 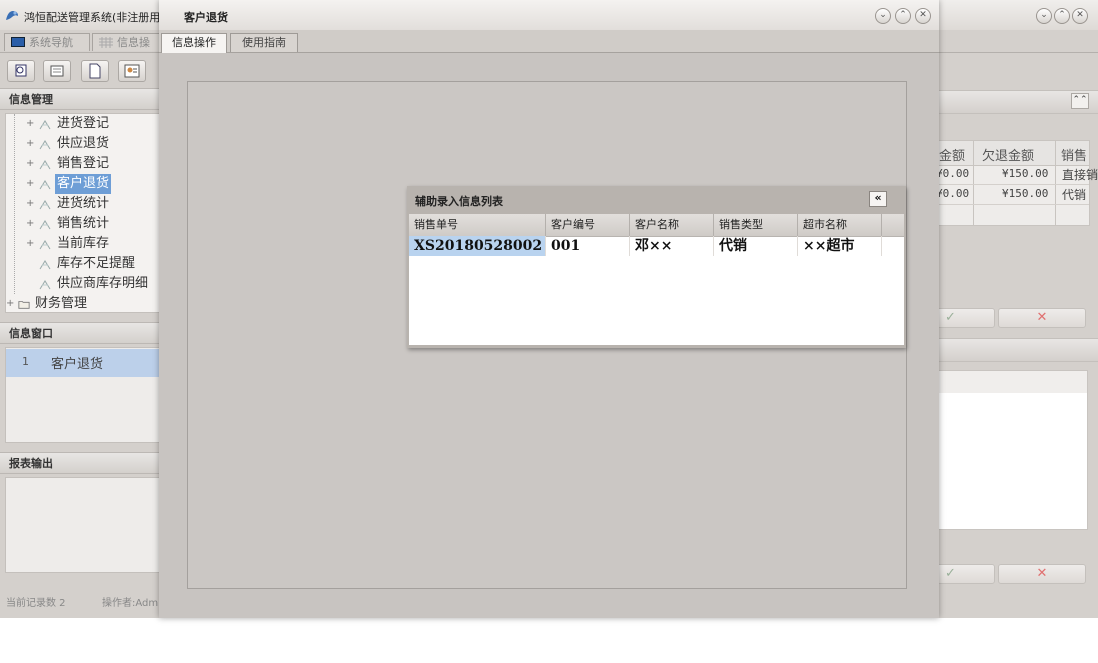 What do you see at coordinates (672, 246) in the screenshot?
I see `cell-customer-name: 邓××` at bounding box center [672, 246].